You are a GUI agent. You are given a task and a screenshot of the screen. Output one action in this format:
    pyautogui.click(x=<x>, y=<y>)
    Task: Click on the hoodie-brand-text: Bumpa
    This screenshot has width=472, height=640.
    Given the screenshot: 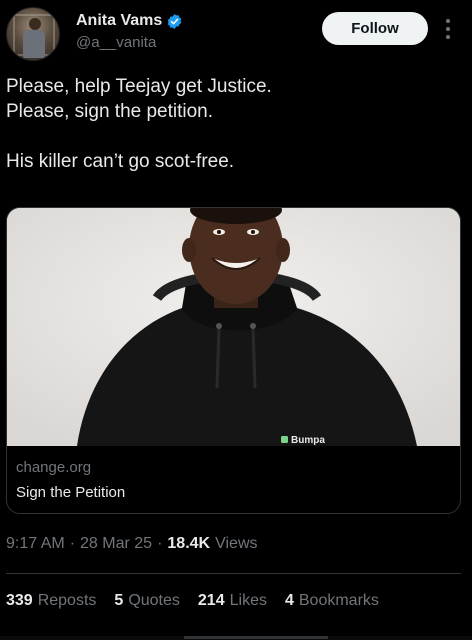 What is the action you would take?
    pyautogui.click(x=308, y=440)
    